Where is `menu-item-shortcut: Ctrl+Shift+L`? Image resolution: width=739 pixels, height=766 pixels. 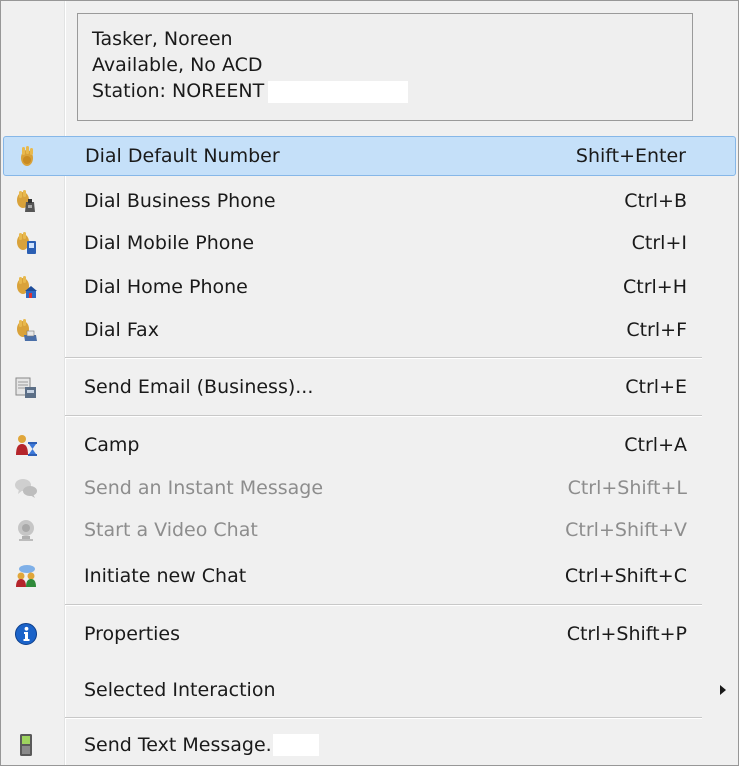
menu-item-shortcut: Ctrl+Shift+L is located at coordinates (627, 488).